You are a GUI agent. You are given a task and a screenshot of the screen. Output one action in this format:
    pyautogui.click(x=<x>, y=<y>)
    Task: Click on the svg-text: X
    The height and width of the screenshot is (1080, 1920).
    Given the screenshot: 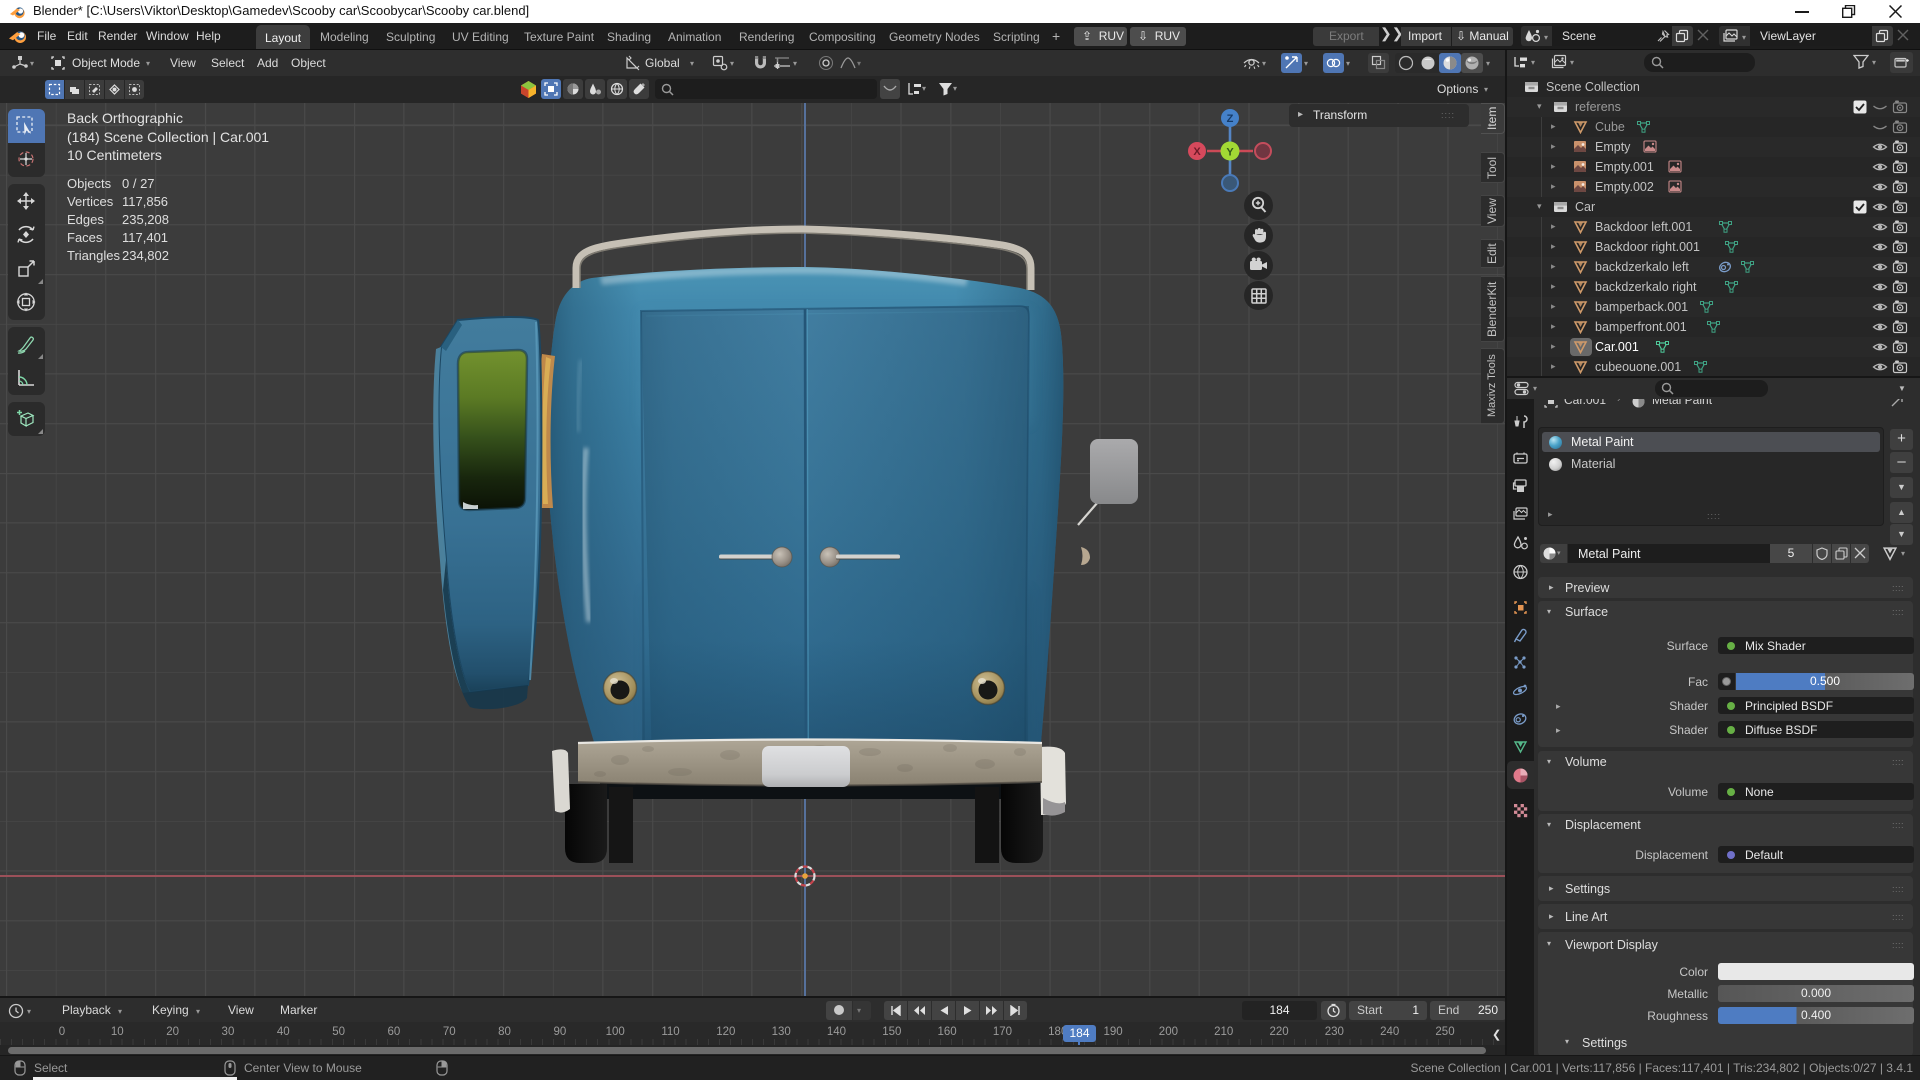 What is the action you would take?
    pyautogui.click(x=1197, y=152)
    